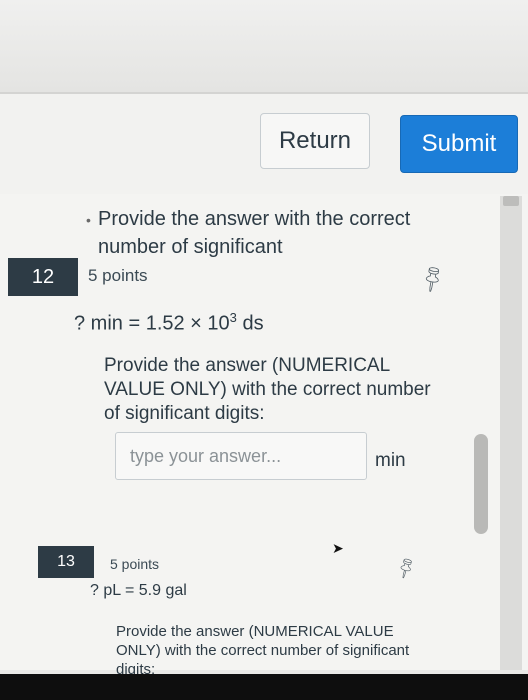  I want to click on top-background, so click(264, 46).